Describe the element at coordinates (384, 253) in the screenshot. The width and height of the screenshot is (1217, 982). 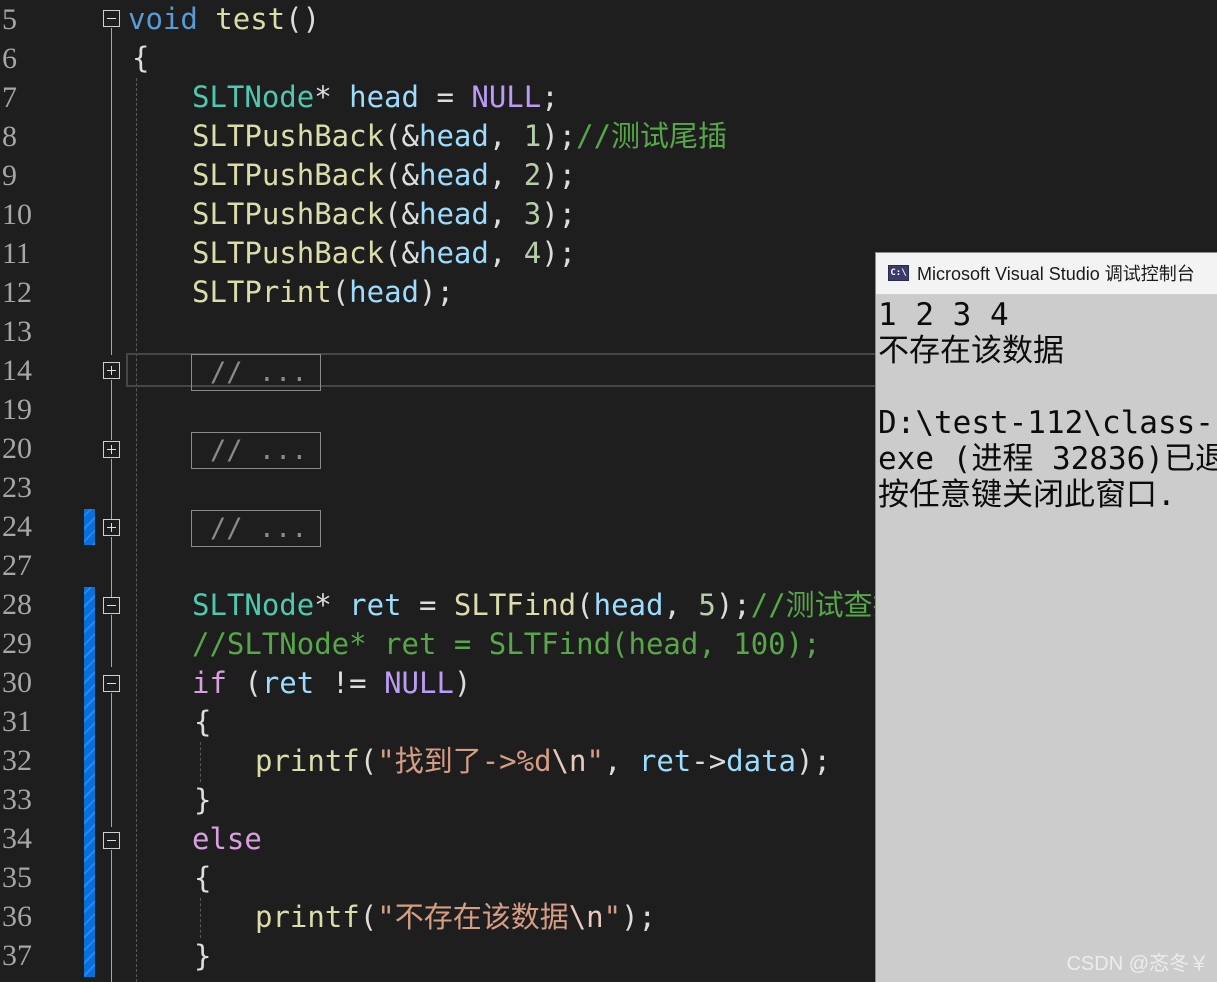
I see `code-line-11: SLTPushBack(&head, 4);` at that location.